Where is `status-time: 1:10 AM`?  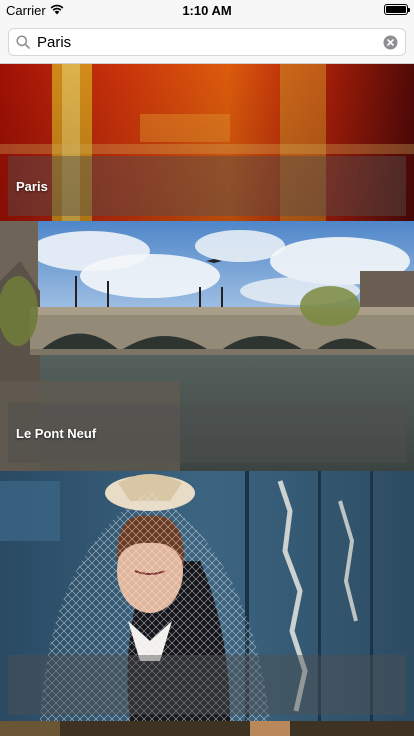
status-time: 1:10 AM is located at coordinates (207, 10).